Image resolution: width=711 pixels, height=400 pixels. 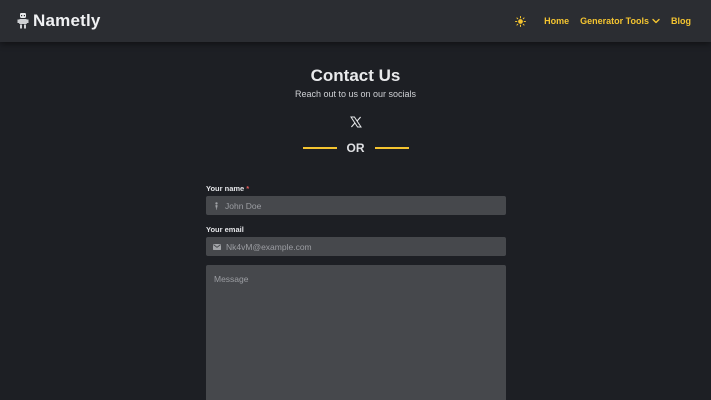 I want to click on brand-name: Nametly, so click(x=67, y=20).